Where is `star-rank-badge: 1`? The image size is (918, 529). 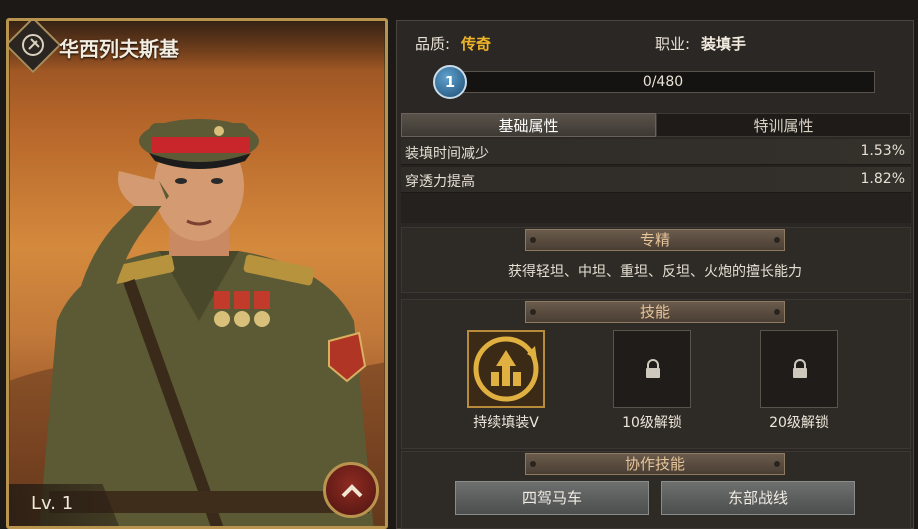 star-rank-badge: 1 is located at coordinates (450, 82).